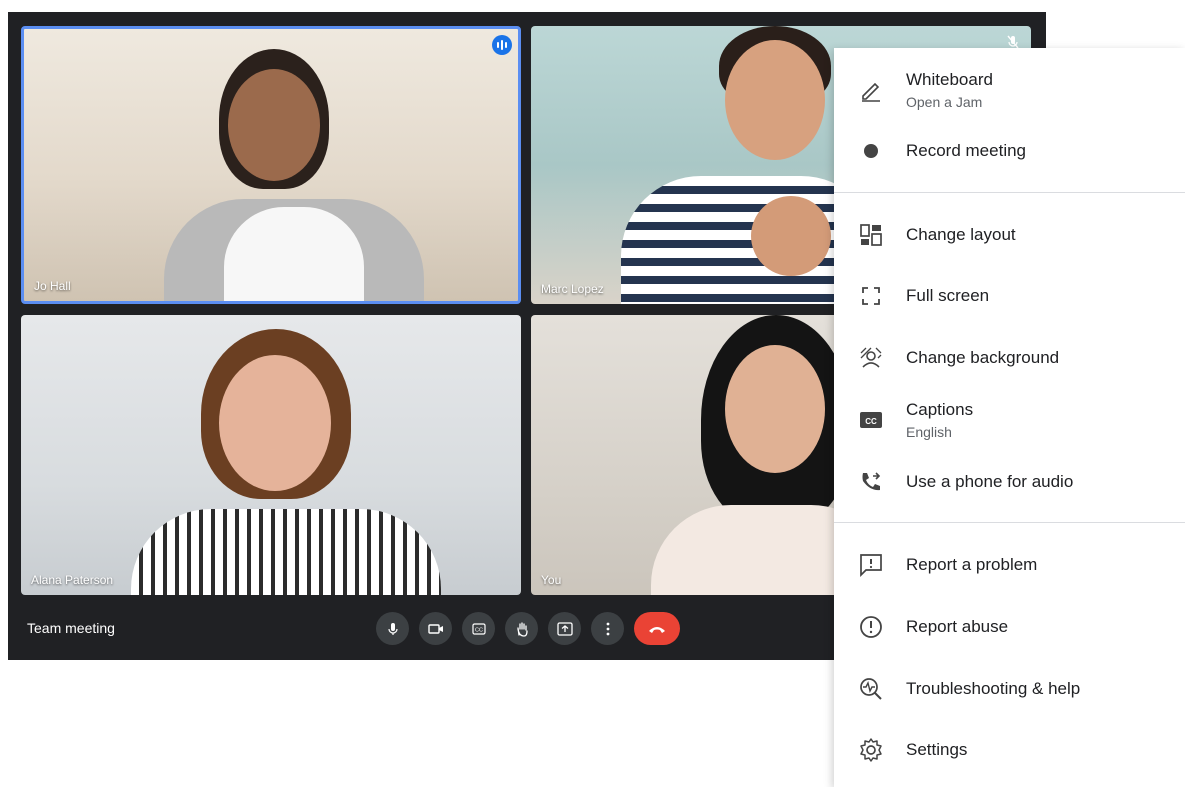 The image size is (1185, 787). I want to click on menu-item-captions: CC Captions English, so click(1009, 420).